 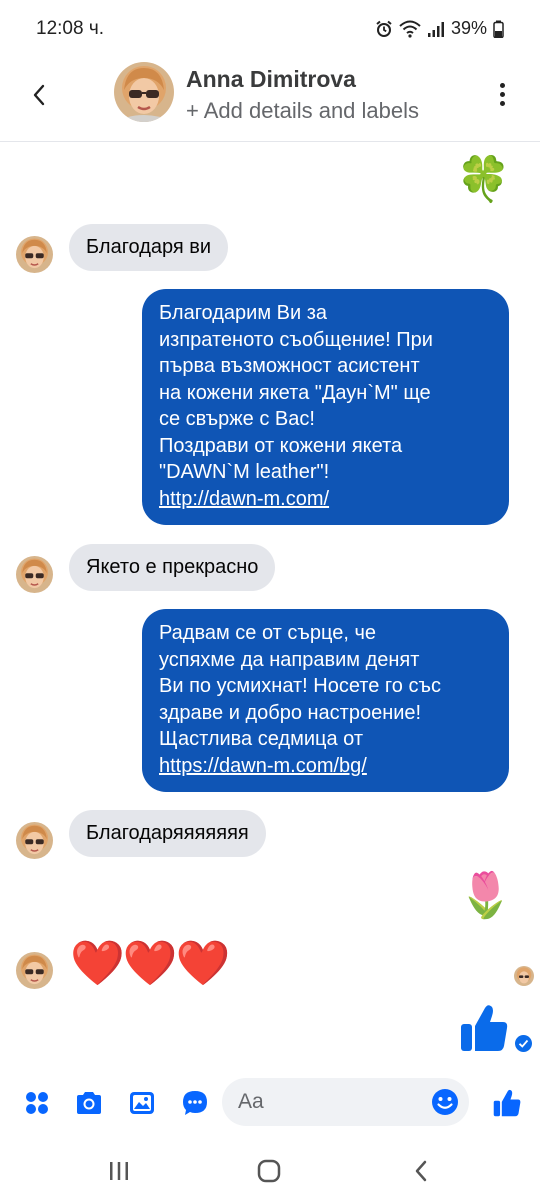 I want to click on message-line: Благодарим Ви за, so click(x=243, y=313).